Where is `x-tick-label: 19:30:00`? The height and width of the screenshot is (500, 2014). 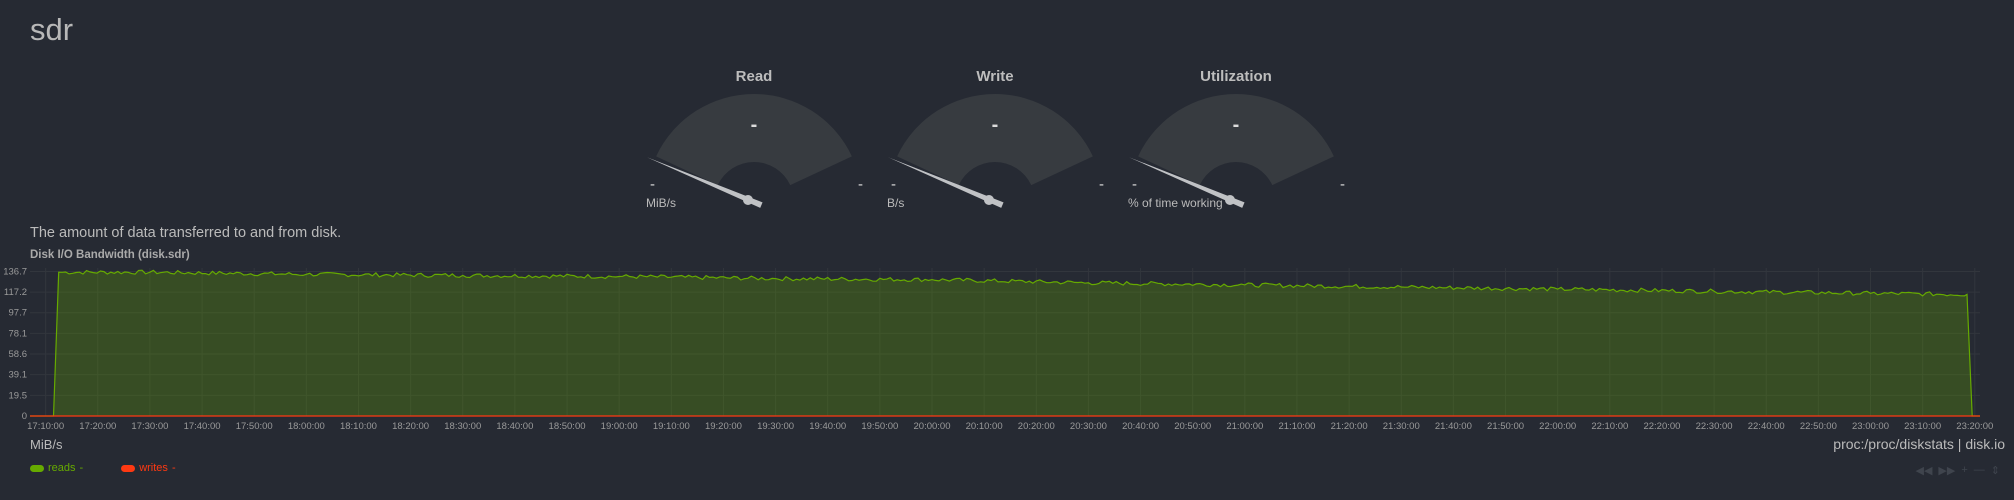
x-tick-label: 19:30:00 is located at coordinates (775, 426).